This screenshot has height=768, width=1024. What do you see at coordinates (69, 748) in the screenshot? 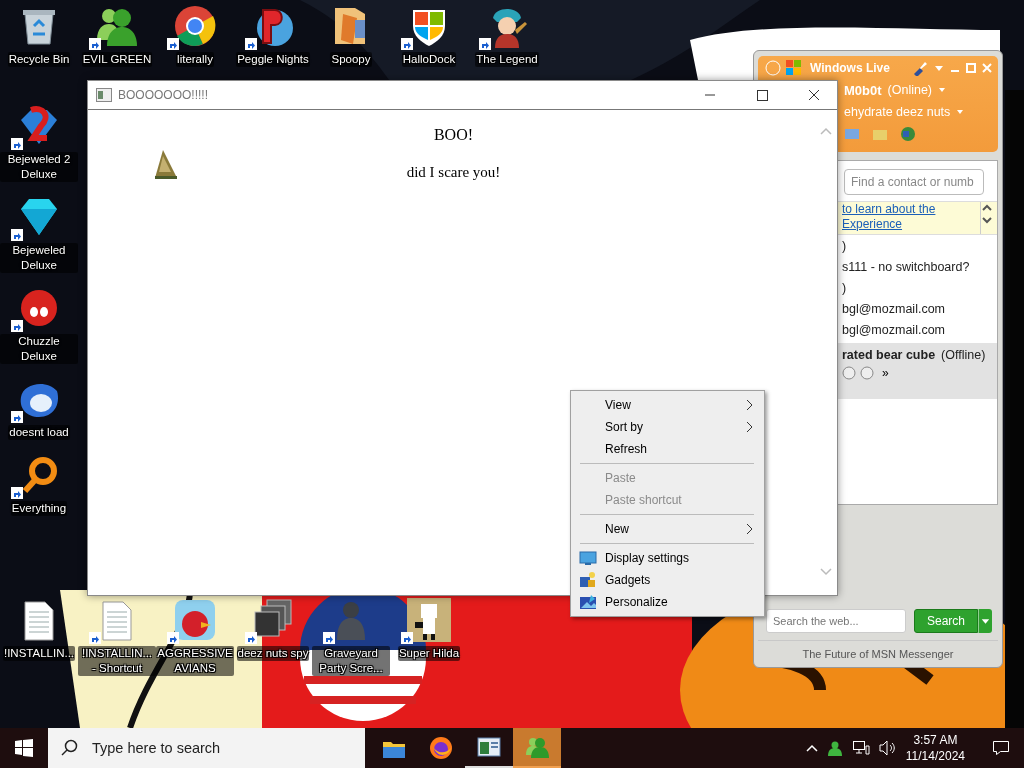
I see `search-icon` at bounding box center [69, 748].